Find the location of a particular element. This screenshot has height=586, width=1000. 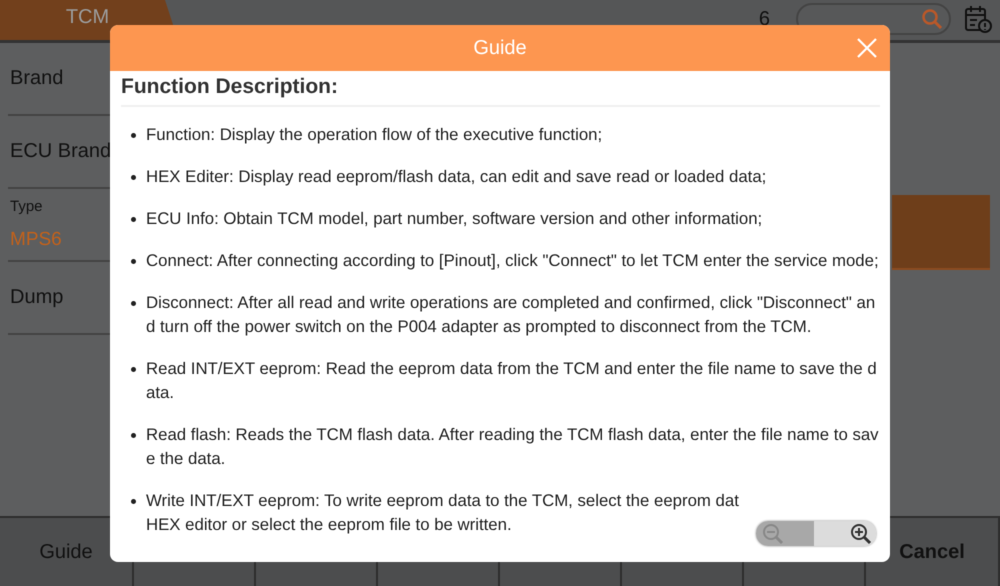

guide-item: Write INT/EXT eeprom: To write eeprom data to the TCM, select the eeprom dat is located at coordinates (442, 501).